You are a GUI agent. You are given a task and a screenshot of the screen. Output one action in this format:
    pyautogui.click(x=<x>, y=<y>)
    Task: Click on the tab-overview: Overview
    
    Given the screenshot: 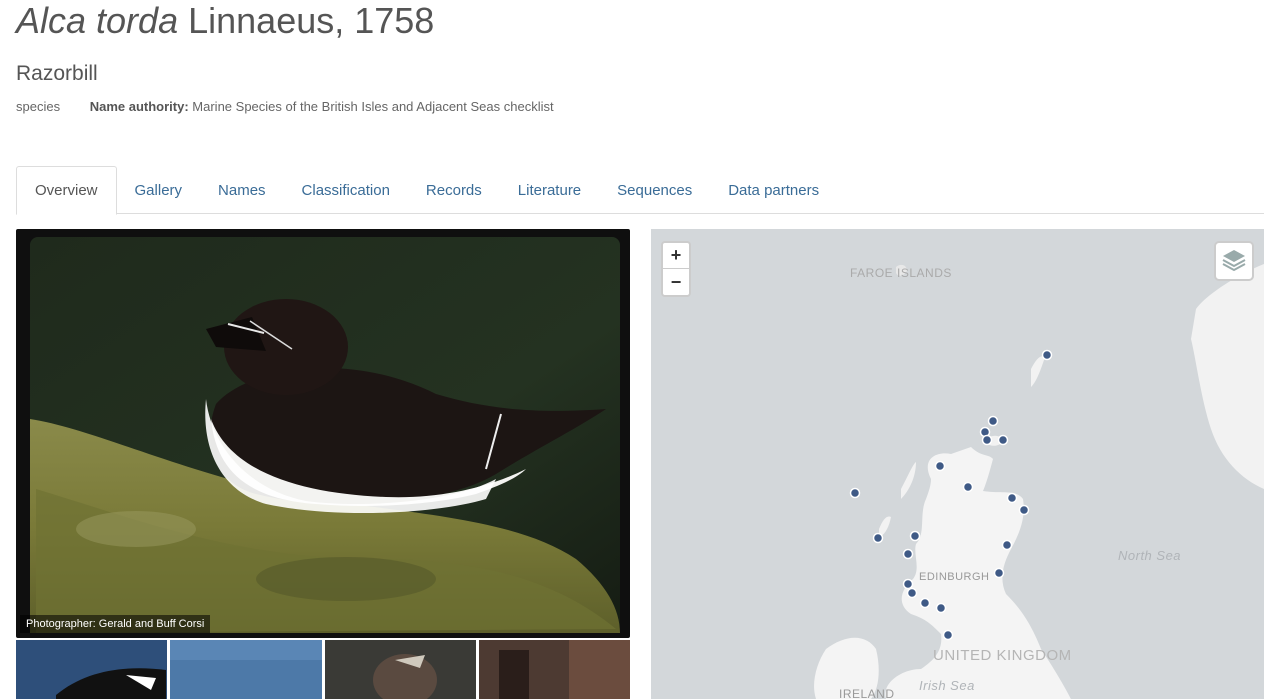 What is the action you would take?
    pyautogui.click(x=66, y=190)
    